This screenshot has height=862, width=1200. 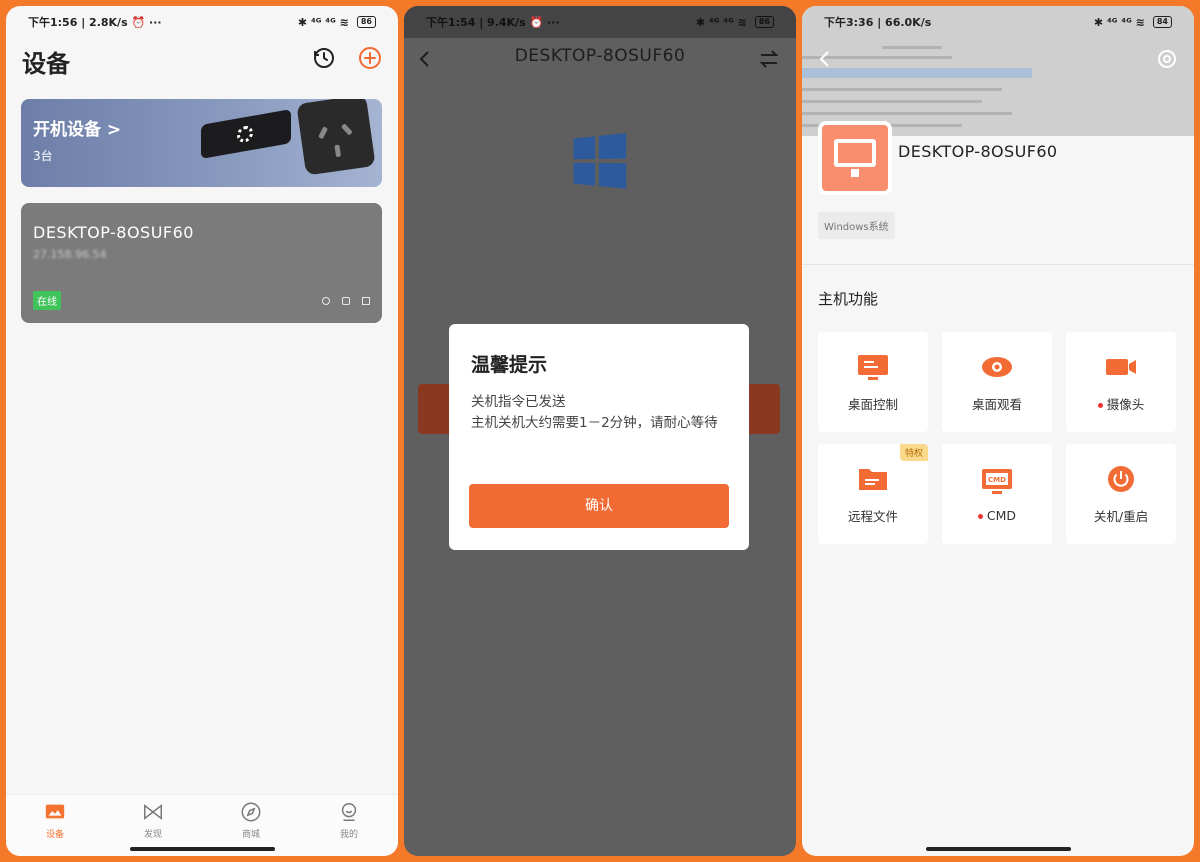 I want to click on camera-icon, so click(x=1121, y=366).